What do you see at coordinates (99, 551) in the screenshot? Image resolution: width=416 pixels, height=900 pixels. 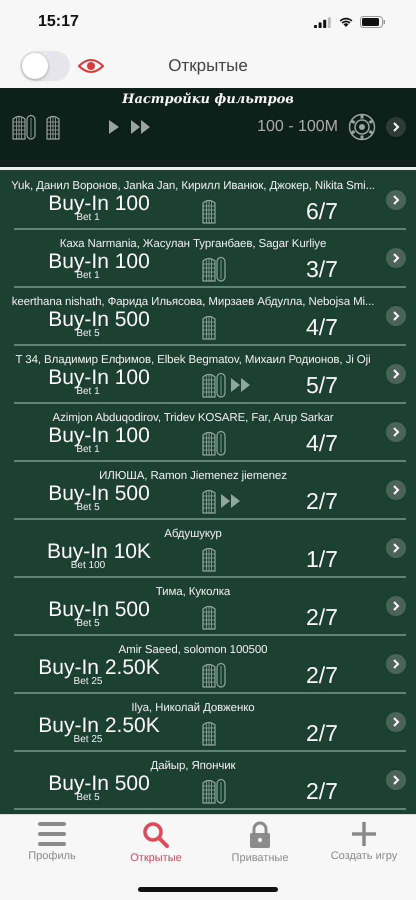 I see `buy-in-amount: Buy-In 10K` at bounding box center [99, 551].